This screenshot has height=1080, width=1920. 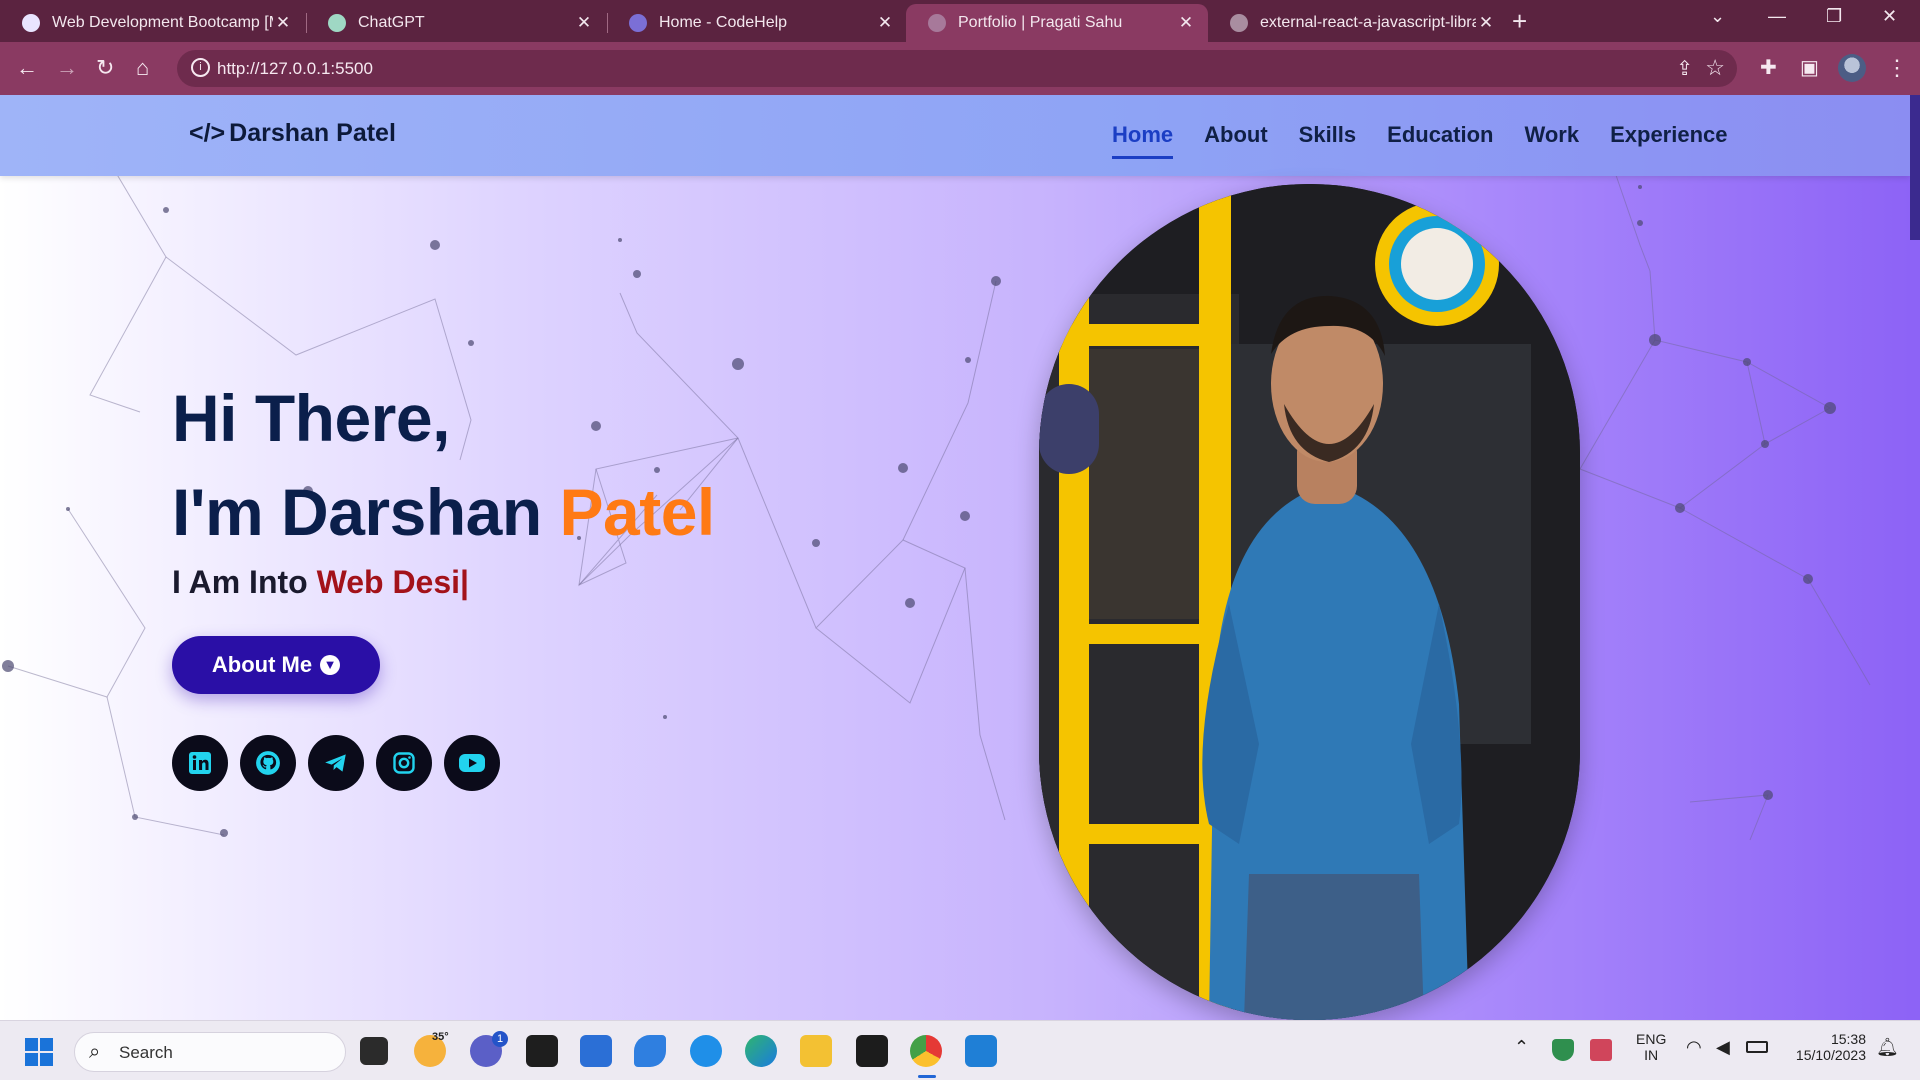 I want to click on tab-portfolio: Portfolio | Pragati Sahu ✕, so click(x=1057, y=23).